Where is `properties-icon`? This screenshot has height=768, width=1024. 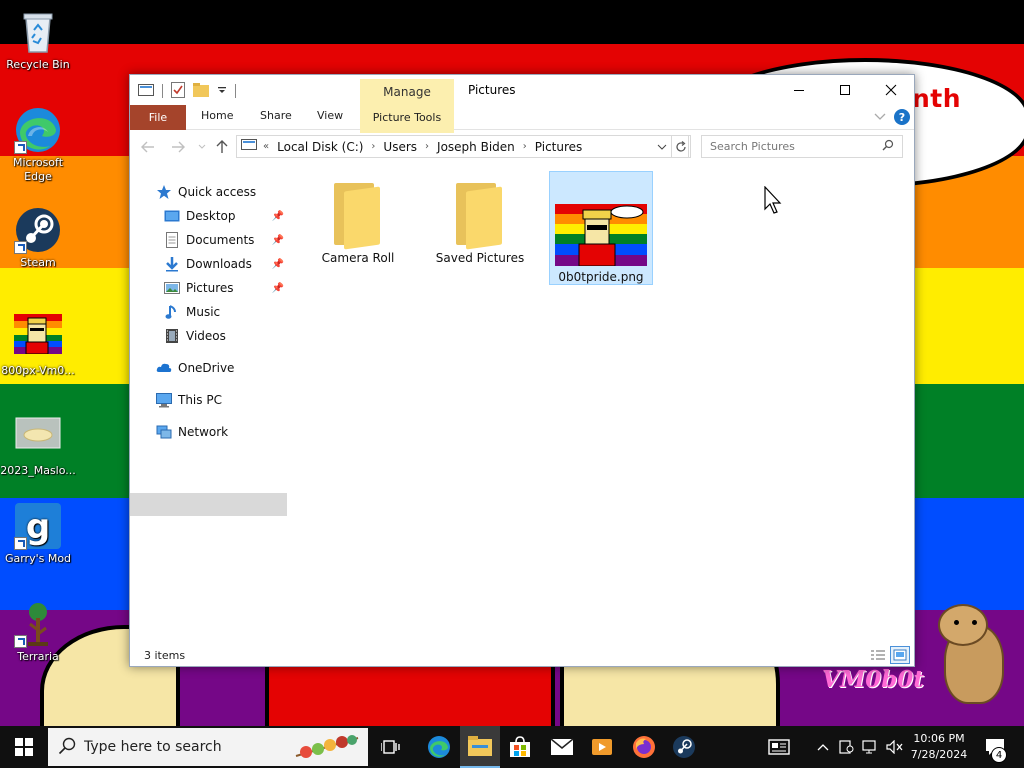
properties-icon is located at coordinates (178, 91).